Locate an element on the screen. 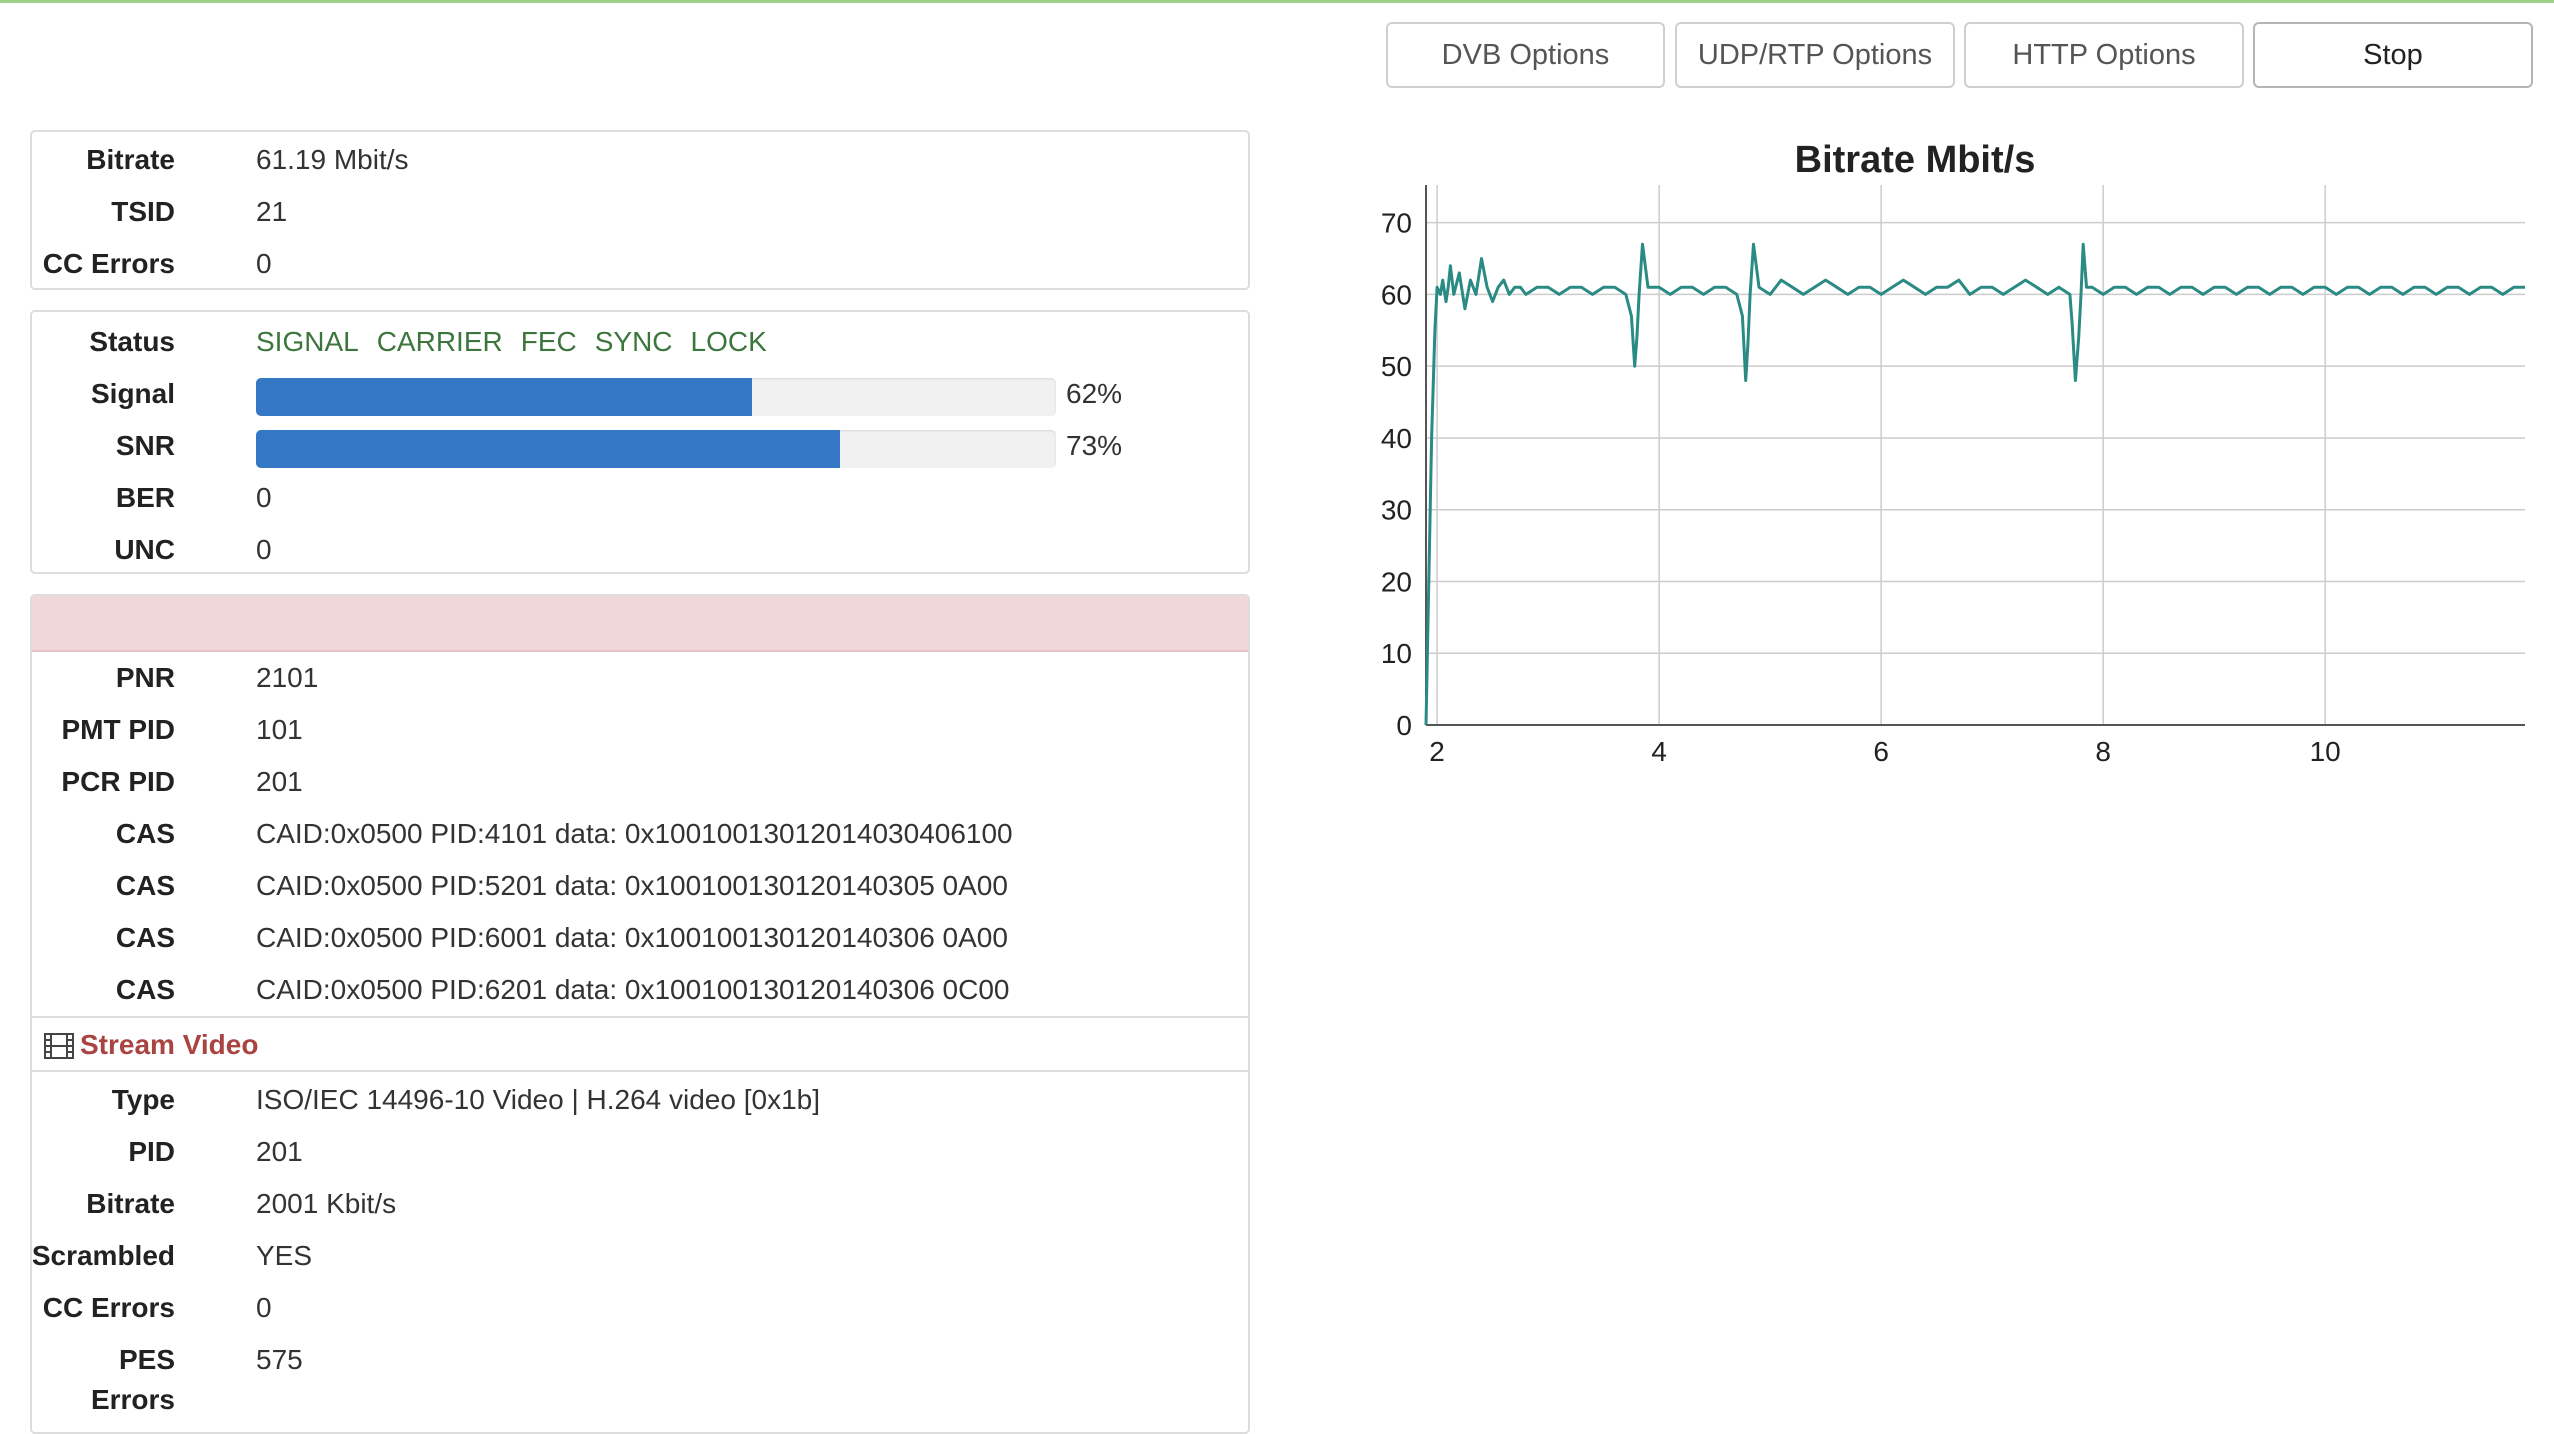 This screenshot has height=1434, width=2554. y-tick-label: 20 is located at coordinates (1396, 581).